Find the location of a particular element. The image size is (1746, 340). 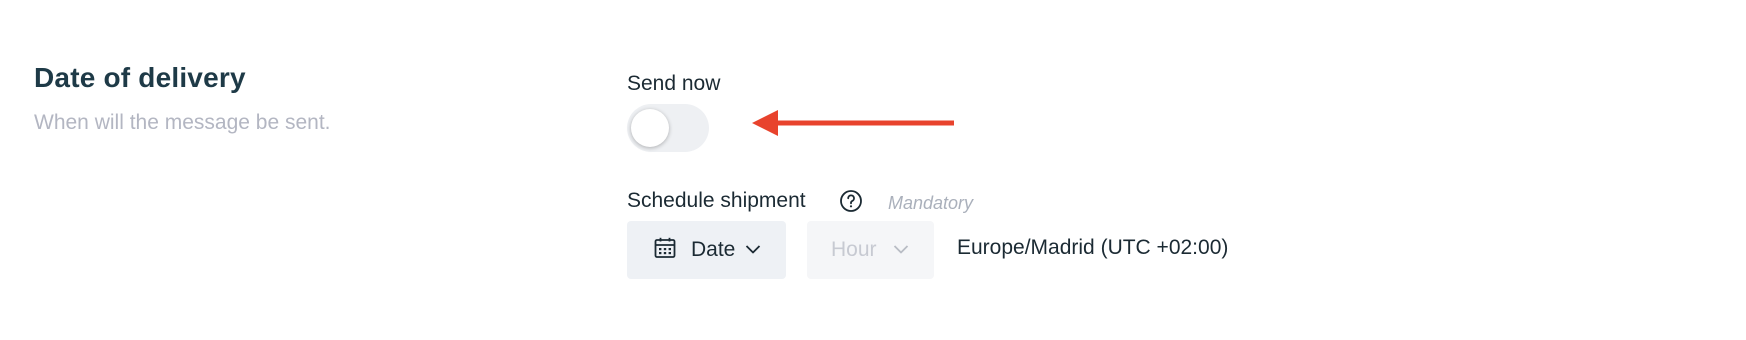

calendar-icon is located at coordinates (665, 247).